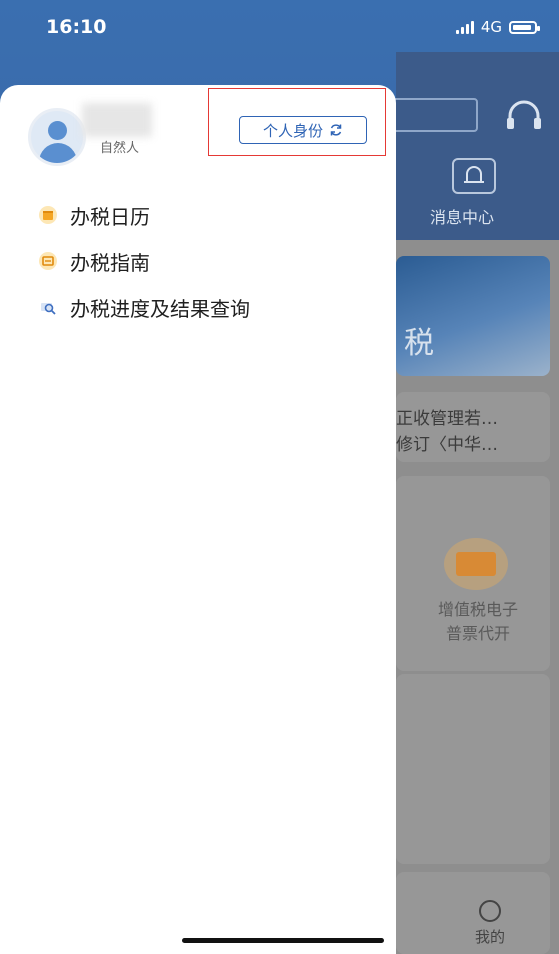 The height and width of the screenshot is (954, 559). What do you see at coordinates (292, 130) in the screenshot?
I see `switch-identity-label: 个人身份` at bounding box center [292, 130].